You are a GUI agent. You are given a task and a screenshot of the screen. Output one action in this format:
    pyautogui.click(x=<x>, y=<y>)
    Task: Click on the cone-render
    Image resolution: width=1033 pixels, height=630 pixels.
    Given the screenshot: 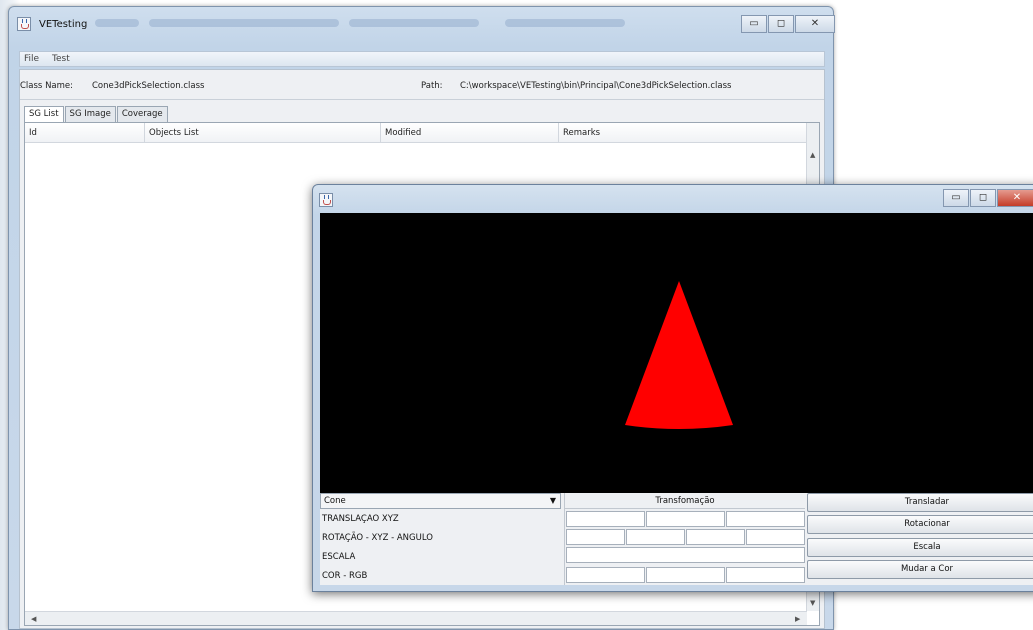 What is the action you would take?
    pyautogui.click(x=679, y=355)
    